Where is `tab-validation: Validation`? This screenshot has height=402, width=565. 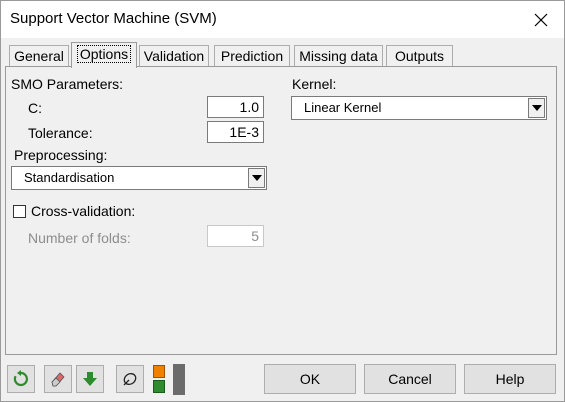
tab-validation: Validation is located at coordinates (174, 55).